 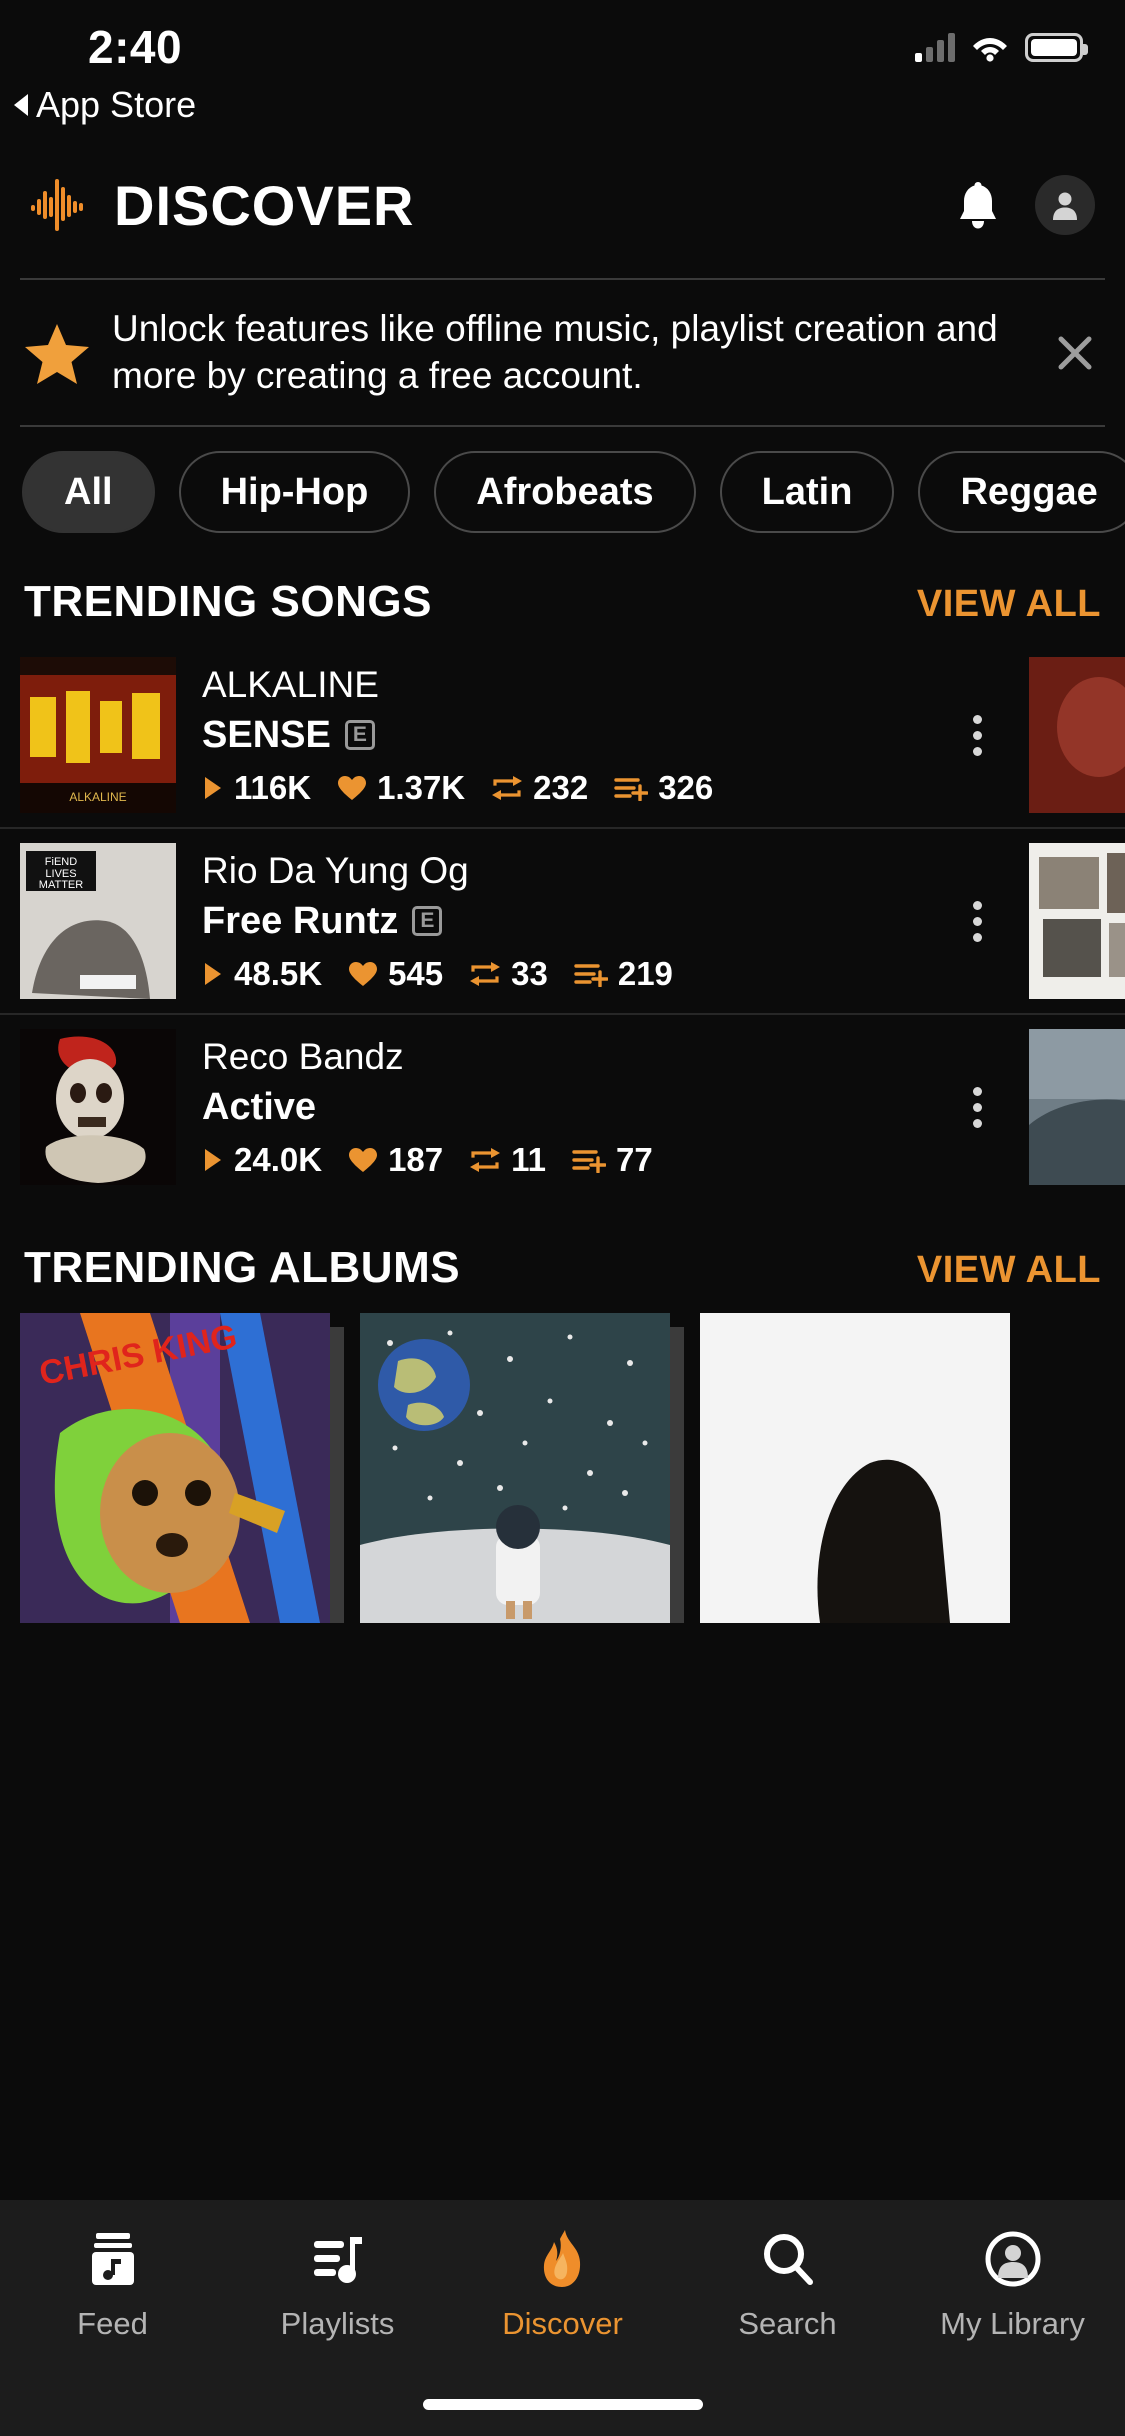 I want to click on song-title-line: SENSE E, so click(x=570, y=735).